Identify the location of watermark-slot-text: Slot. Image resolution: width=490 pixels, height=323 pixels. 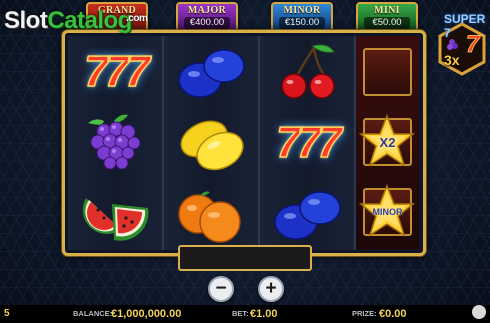
(26, 20).